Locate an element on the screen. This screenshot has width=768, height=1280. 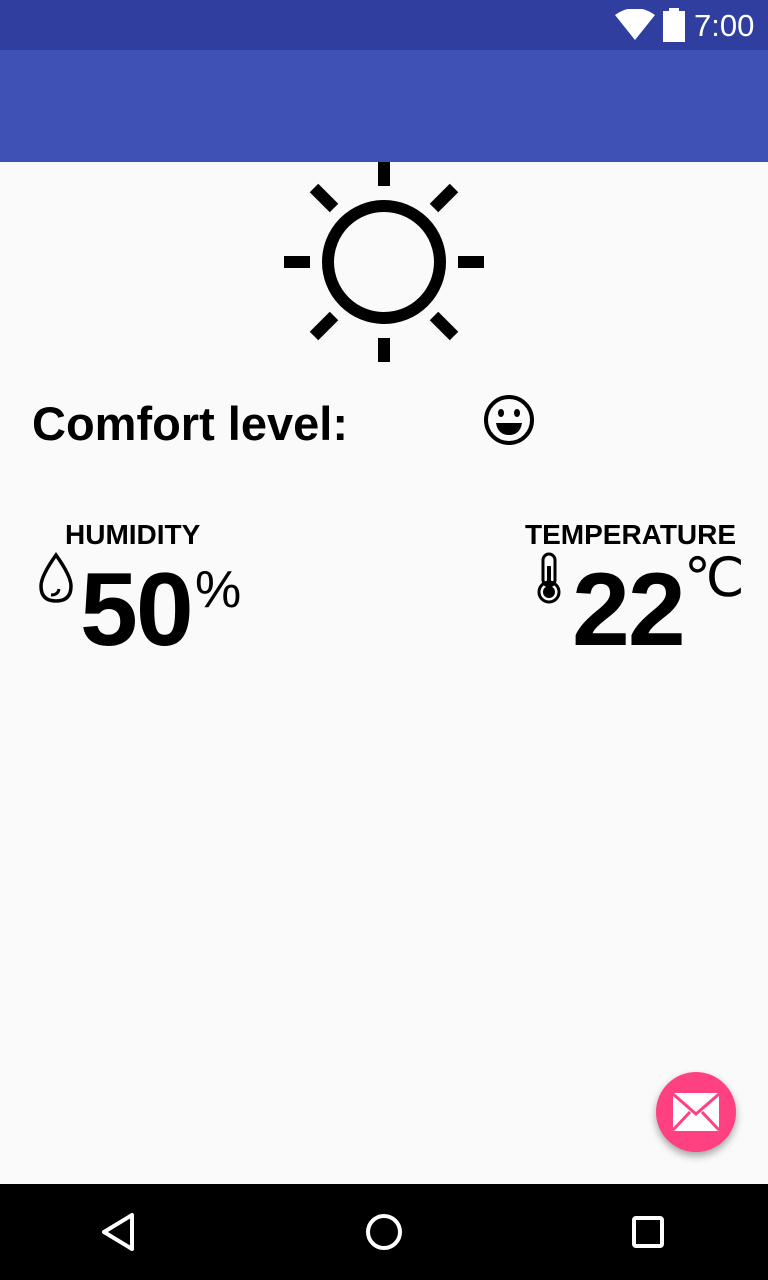
home-button is located at coordinates (384, 1232).